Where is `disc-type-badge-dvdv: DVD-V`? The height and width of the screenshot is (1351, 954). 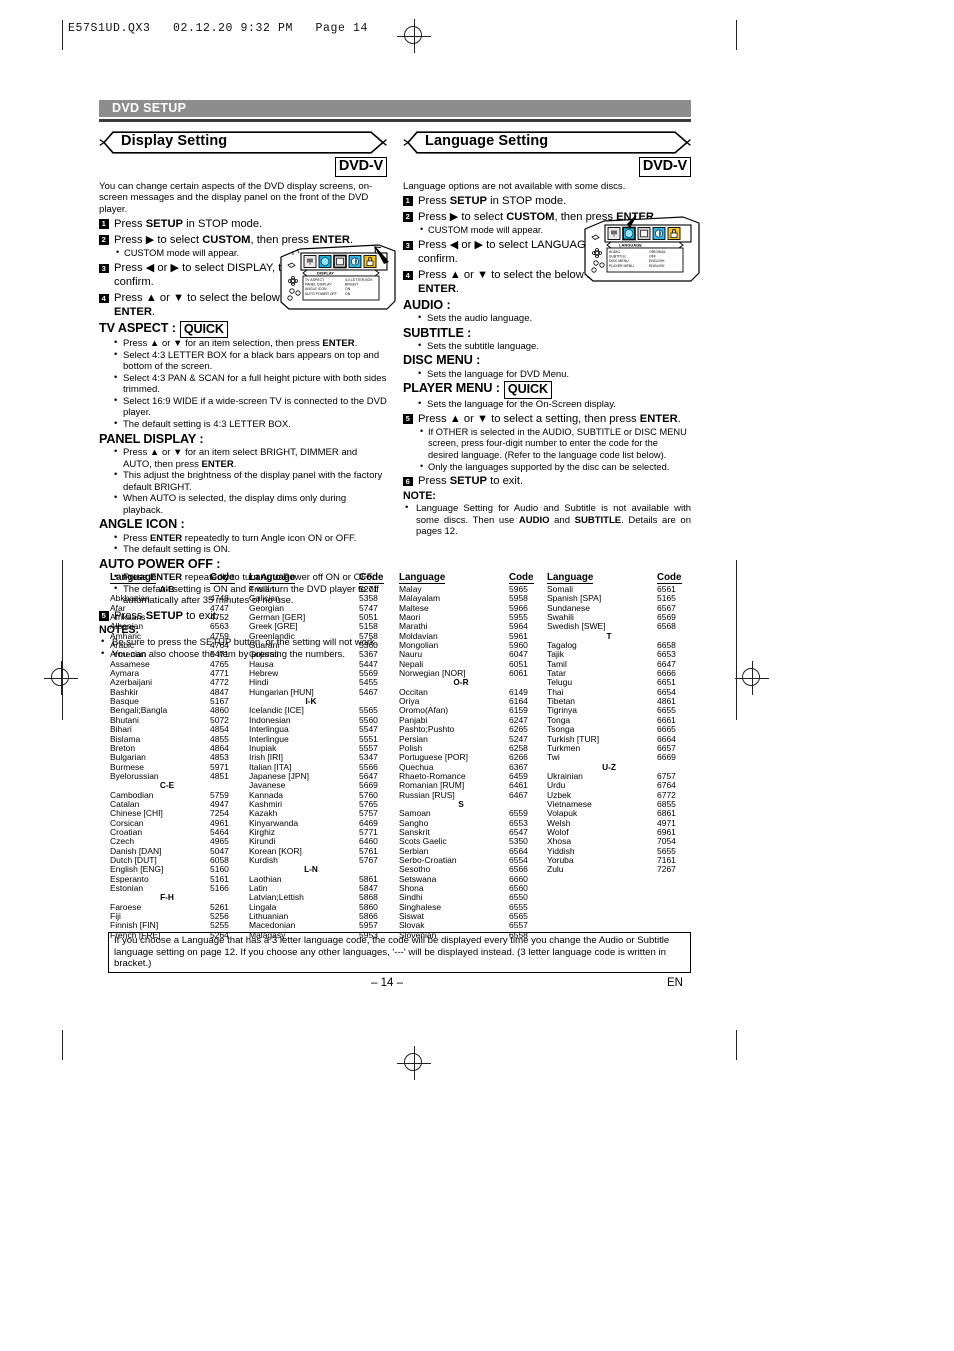
disc-type-badge-dvdv: DVD-V is located at coordinates (664, 167).